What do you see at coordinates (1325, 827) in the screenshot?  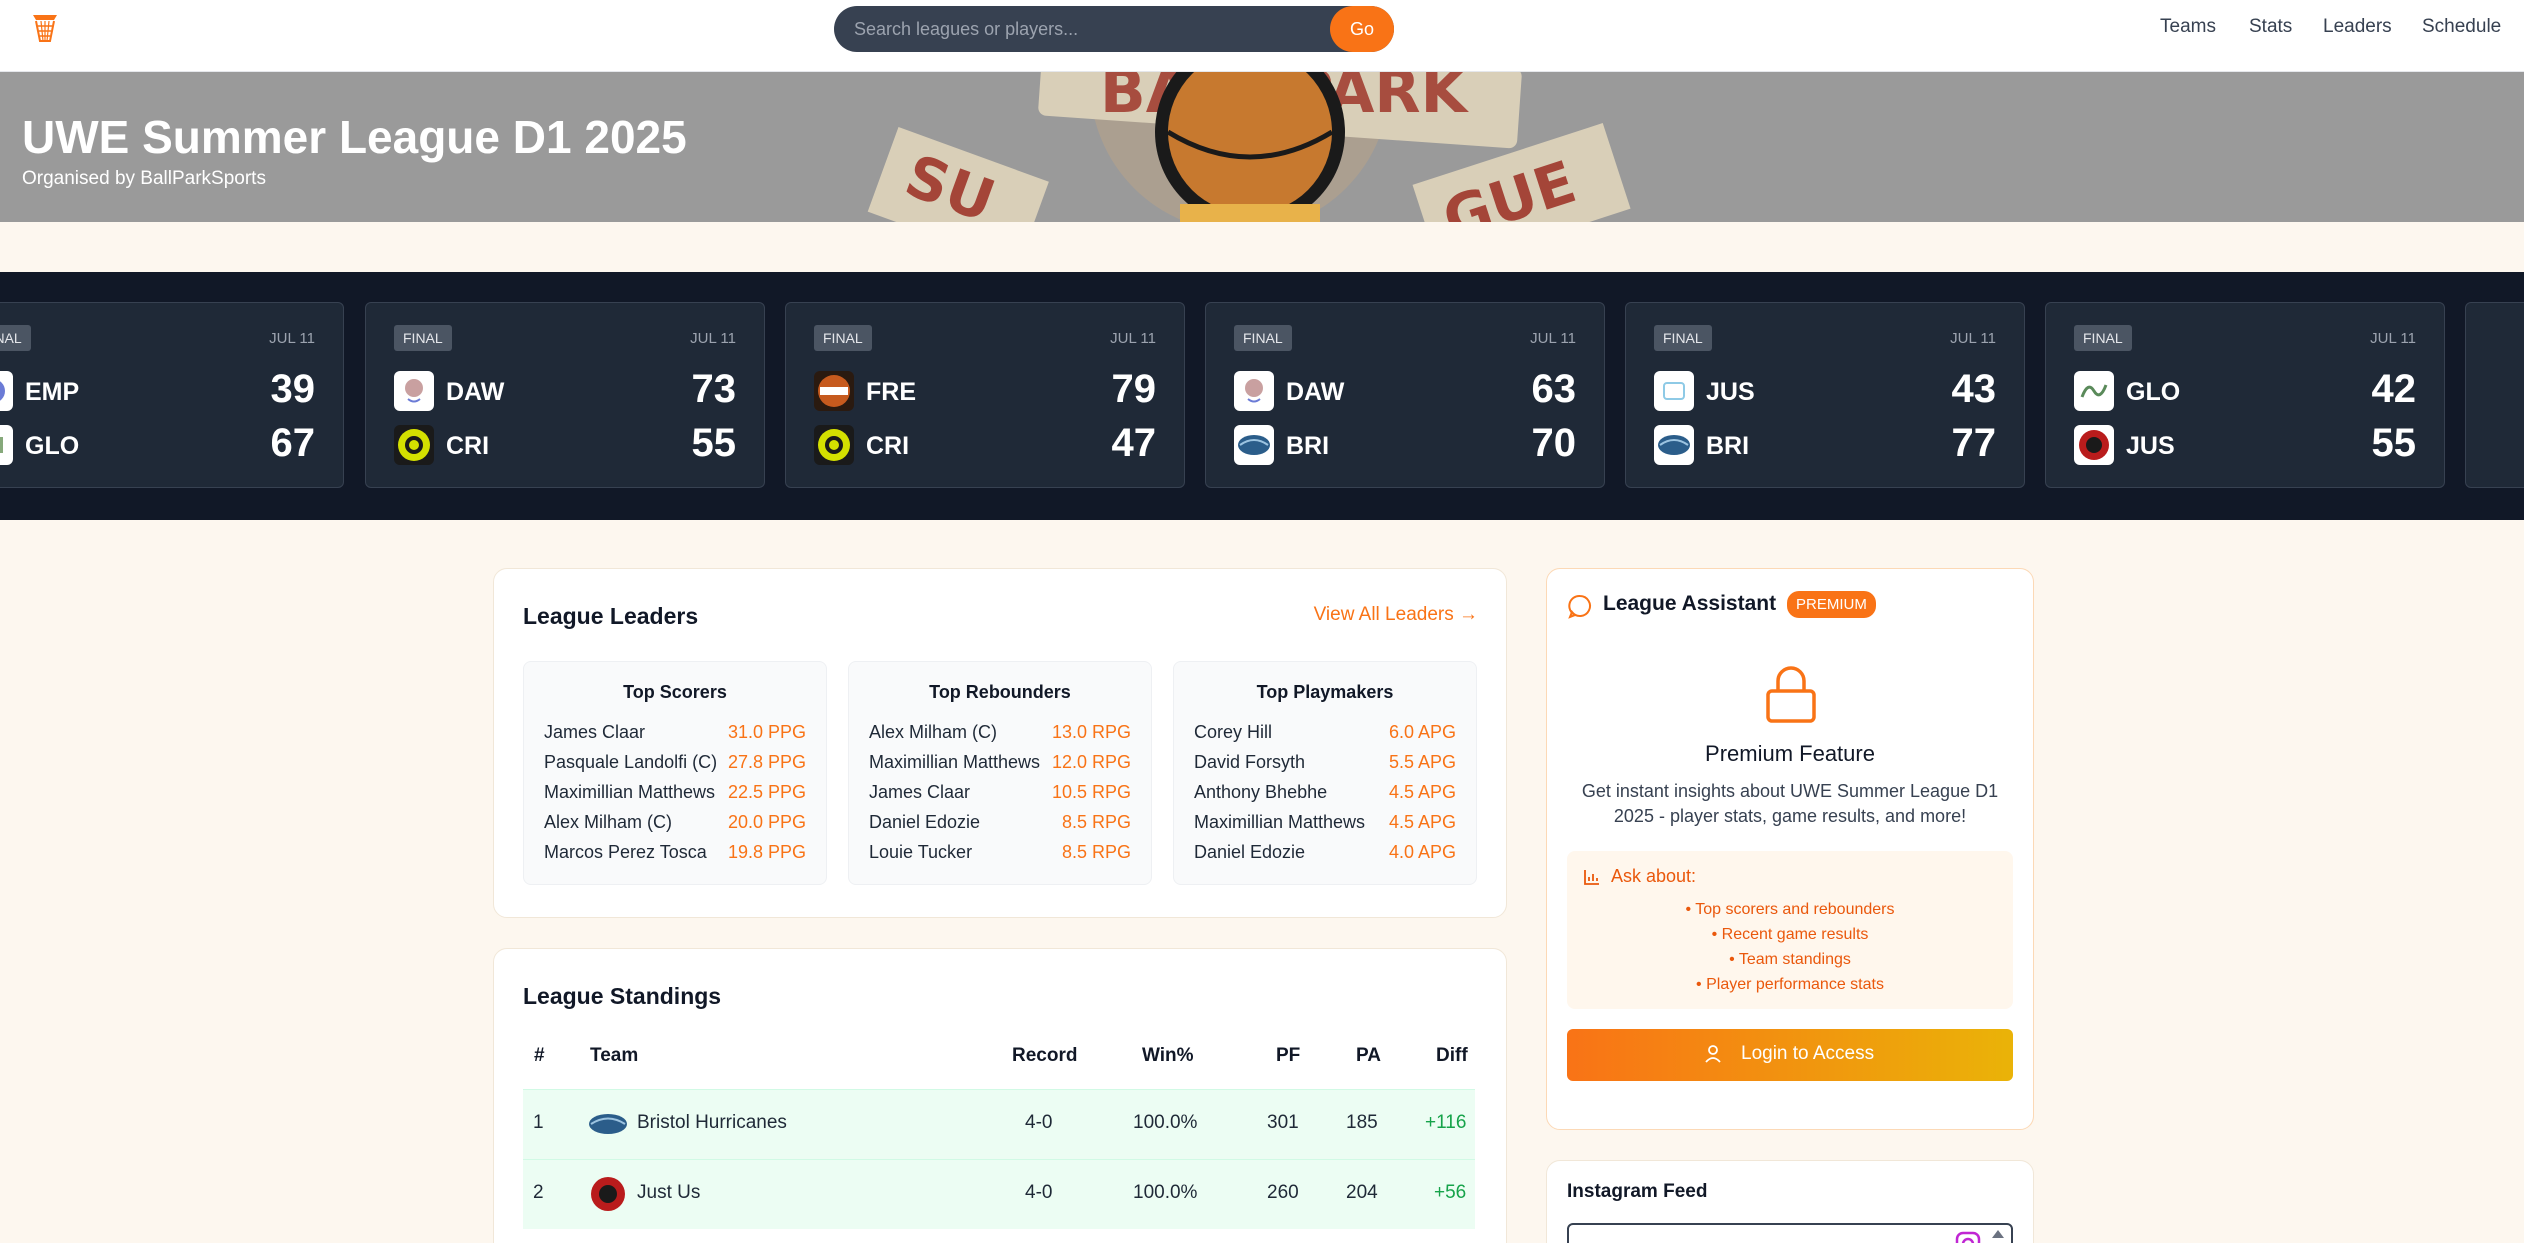 I see `leader-row: Maximillian Matthews 4.5 APG` at bounding box center [1325, 827].